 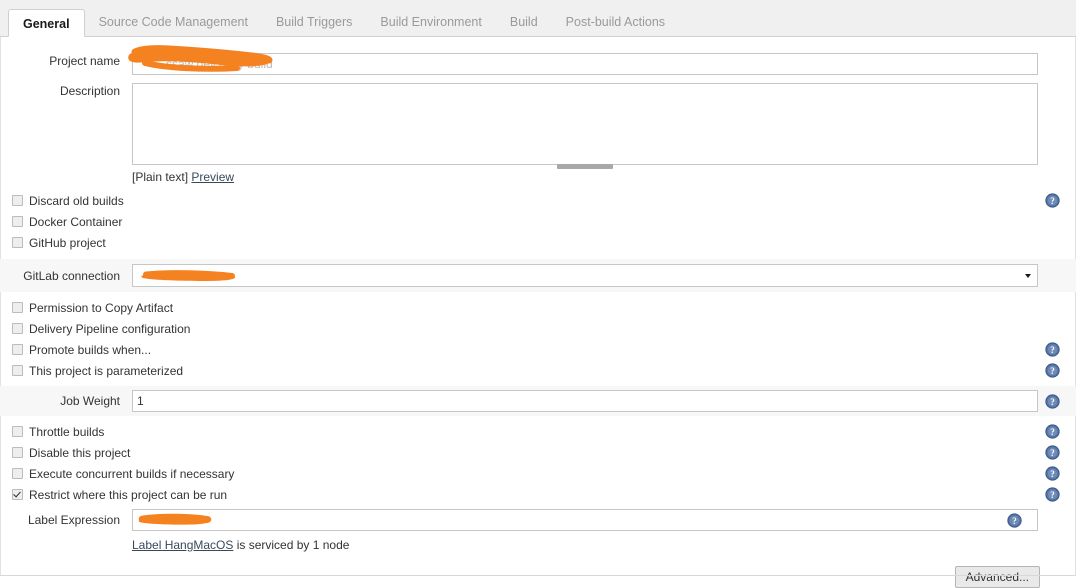 What do you see at coordinates (538, 307) in the screenshot?
I see `checkbox-row-permission-to-copy-artifact: Permission to Copy Artifact` at bounding box center [538, 307].